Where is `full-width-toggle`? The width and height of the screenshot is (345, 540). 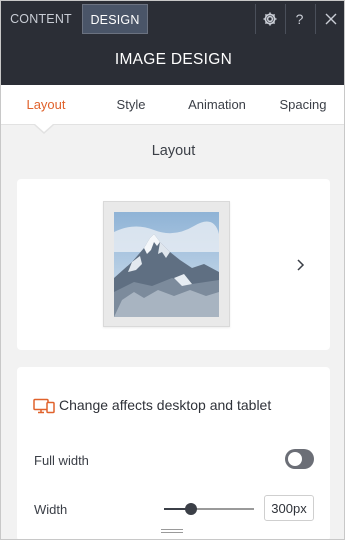 full-width-toggle is located at coordinates (299, 459).